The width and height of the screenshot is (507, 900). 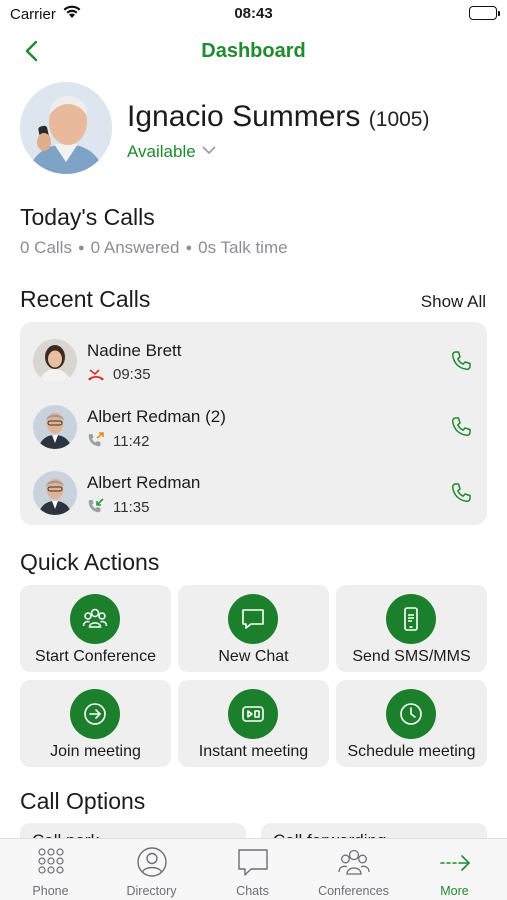 I want to click on action-label: Send SMS/MMS, so click(x=411, y=656).